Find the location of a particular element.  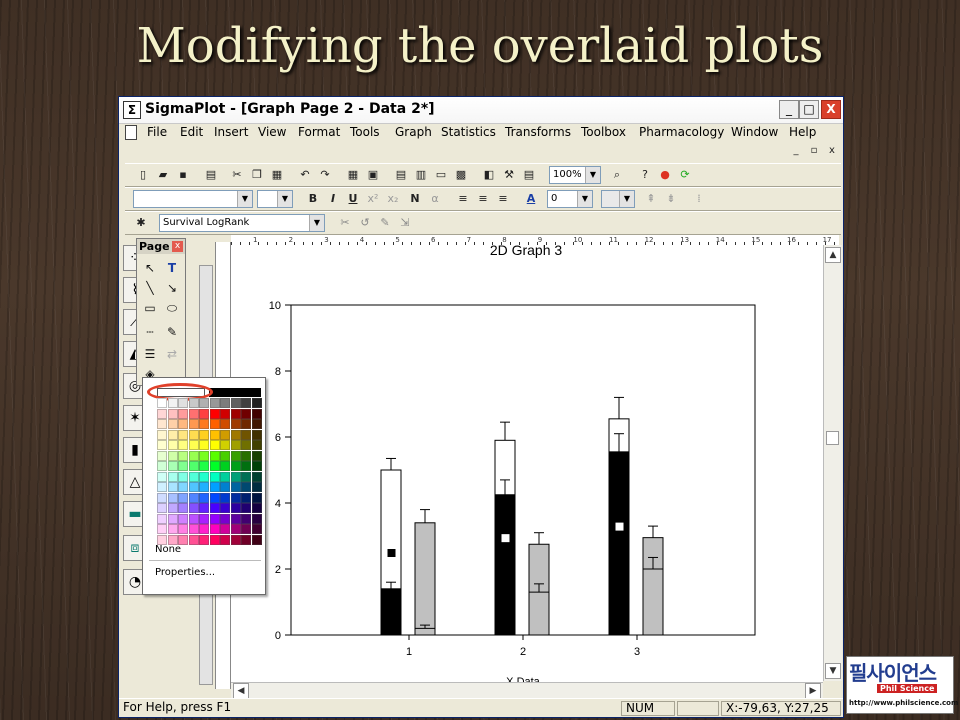

rectangle-tool-icon: ▭ is located at coordinates (150, 308).